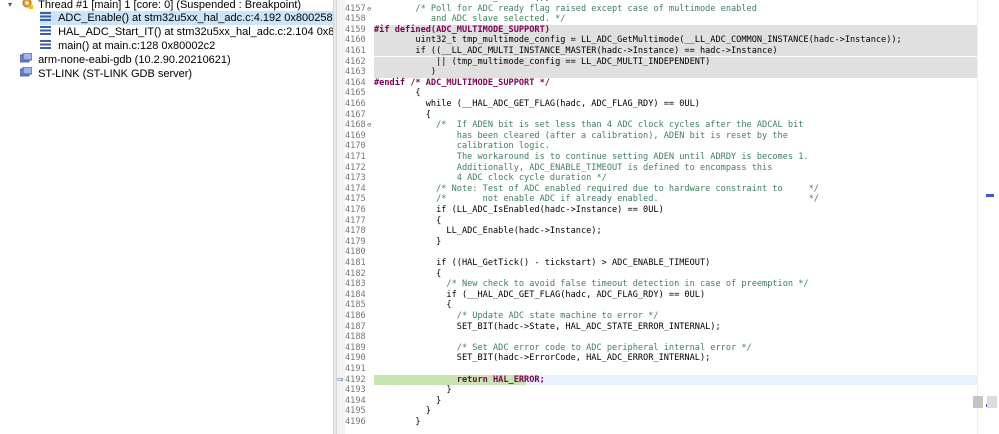  Describe the element at coordinates (668, 83) in the screenshot. I see `code-line: 4164 #endif /* ADC_MULTIMODE_SUPPORT */` at that location.